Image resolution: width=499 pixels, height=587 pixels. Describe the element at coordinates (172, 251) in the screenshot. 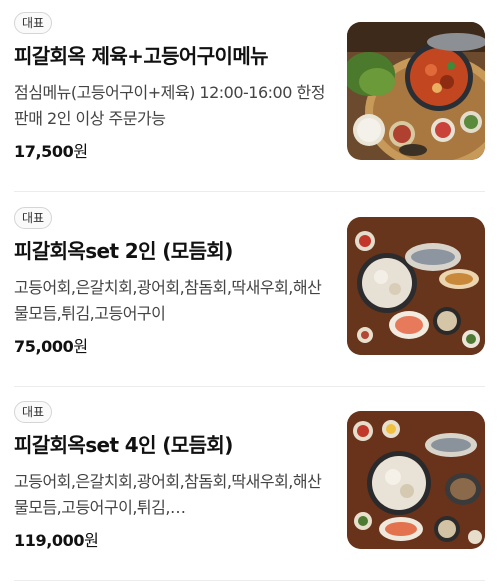

I see `menu-item-title: 피갈회옥set 2인 (모듬회)` at that location.